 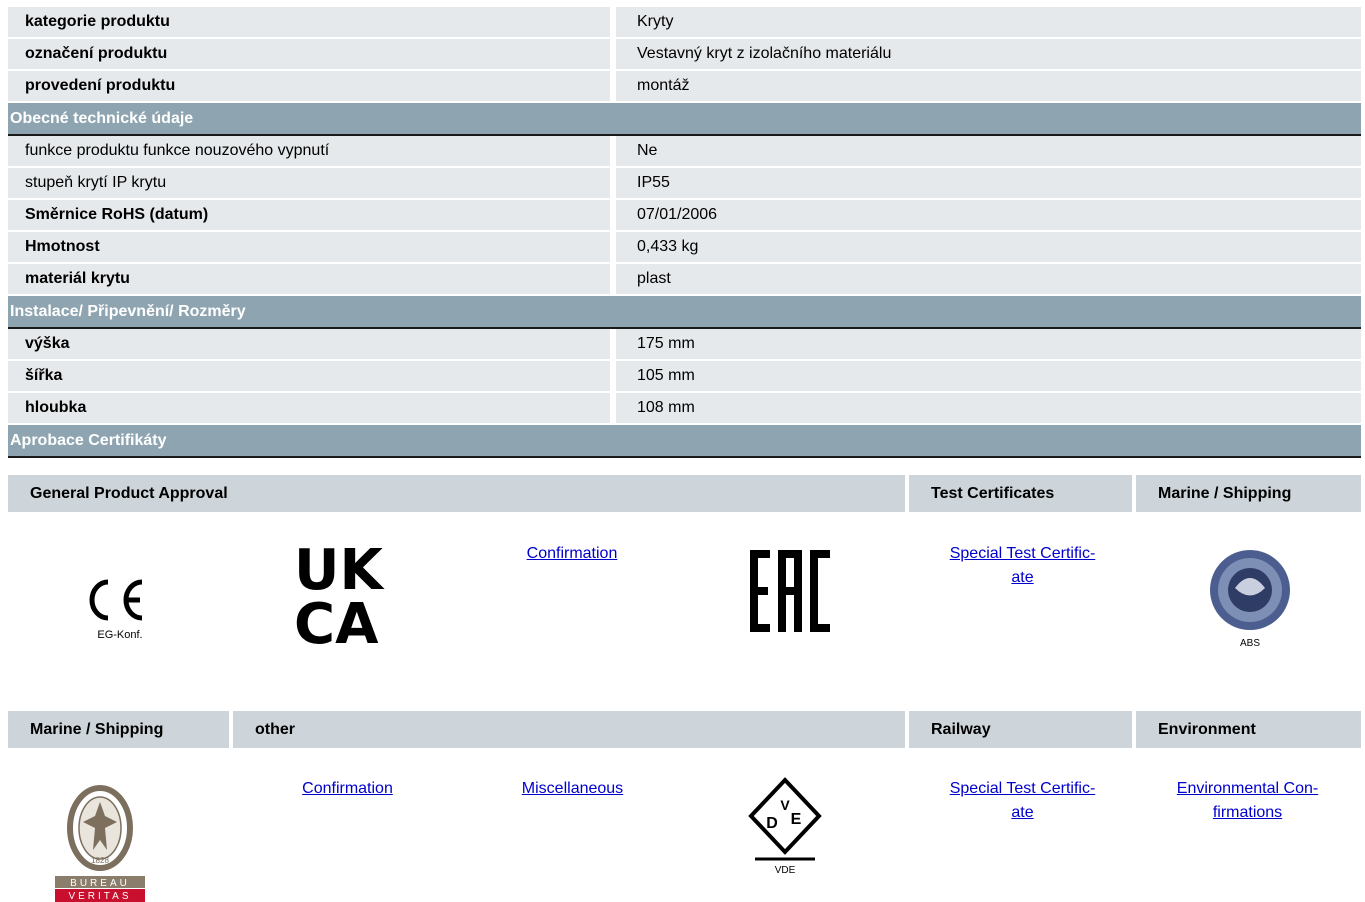 I want to click on spec-row: Směrnice RoHS (datum) 07/01/2006, so click(x=684, y=216).